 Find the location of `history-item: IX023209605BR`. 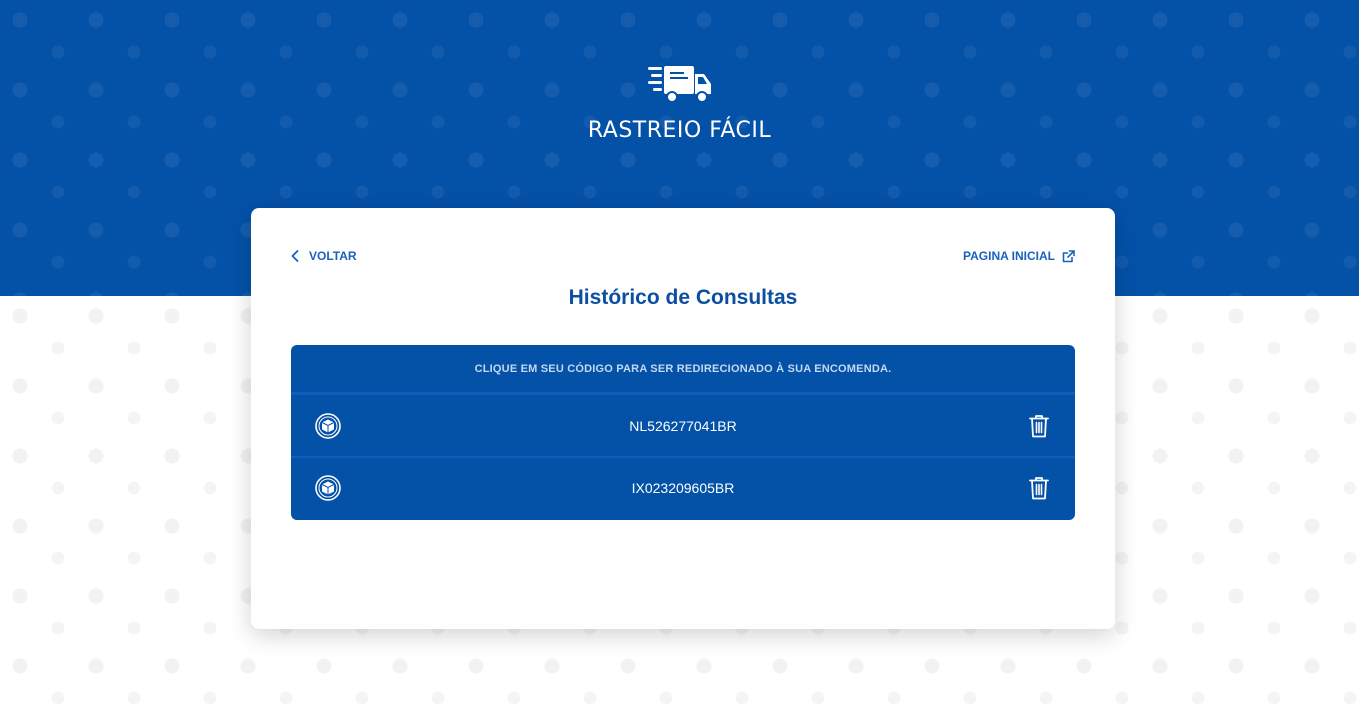

history-item: IX023209605BR is located at coordinates (683, 486).